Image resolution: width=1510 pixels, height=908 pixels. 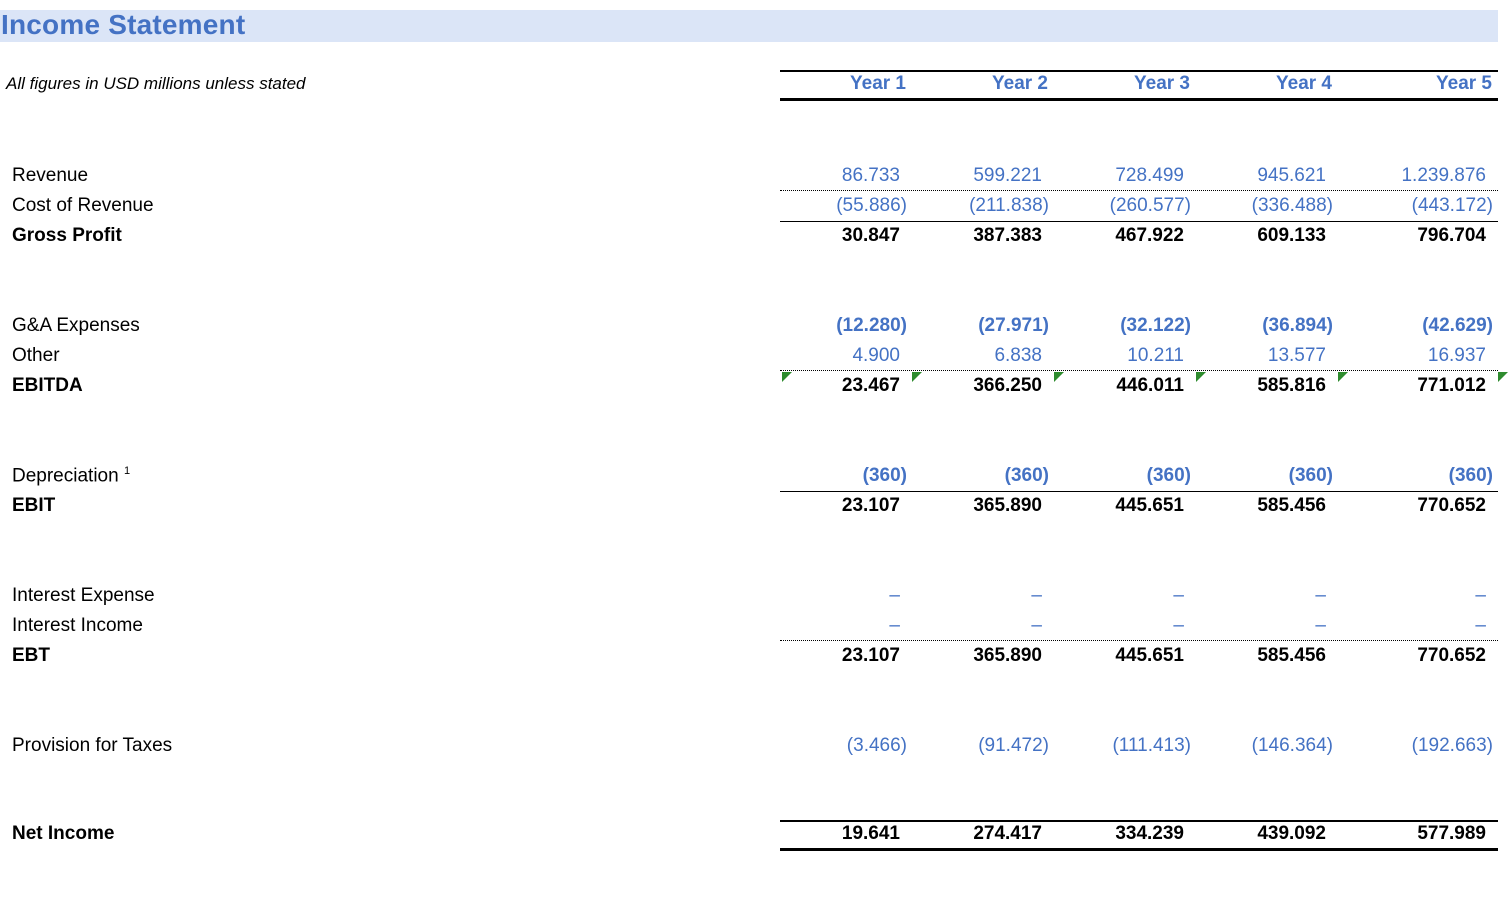 I want to click on cell-ebt-y5: 770.652, so click(x=1421, y=656).